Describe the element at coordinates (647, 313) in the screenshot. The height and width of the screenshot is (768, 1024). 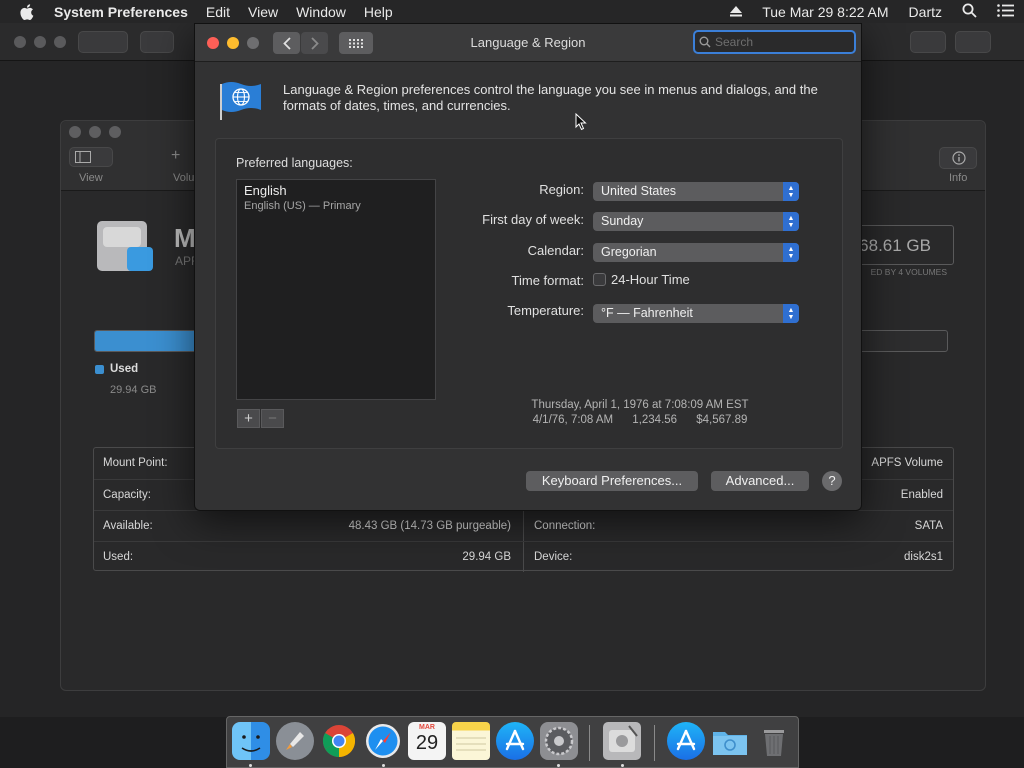
I see `temperature-value: °F — Fahrenheit` at that location.